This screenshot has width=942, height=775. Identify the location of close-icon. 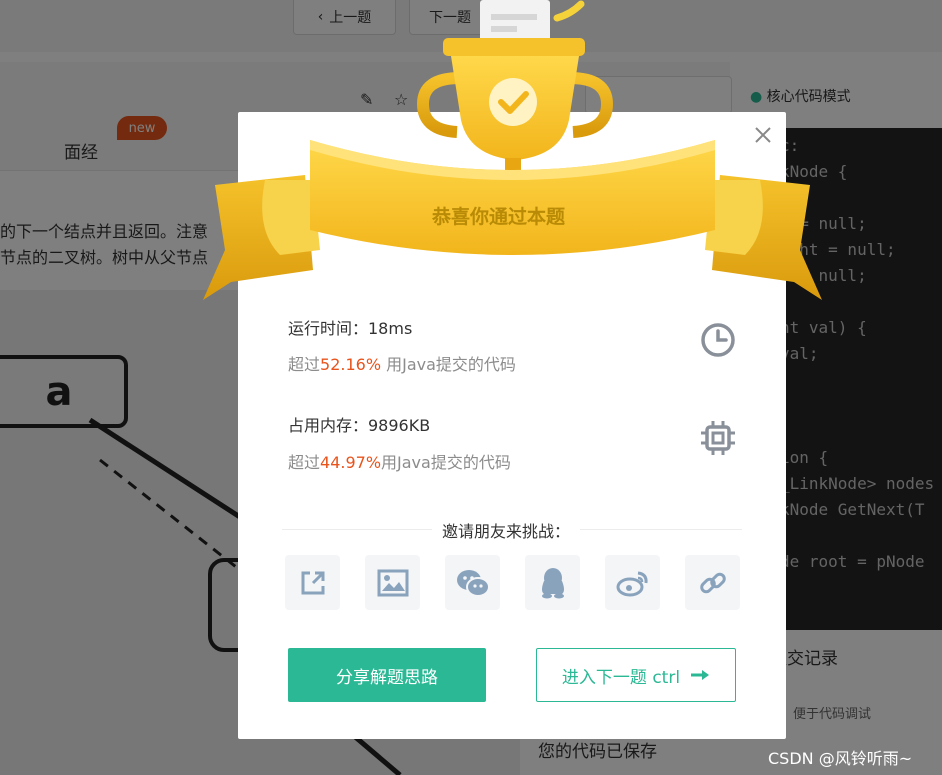
(763, 135).